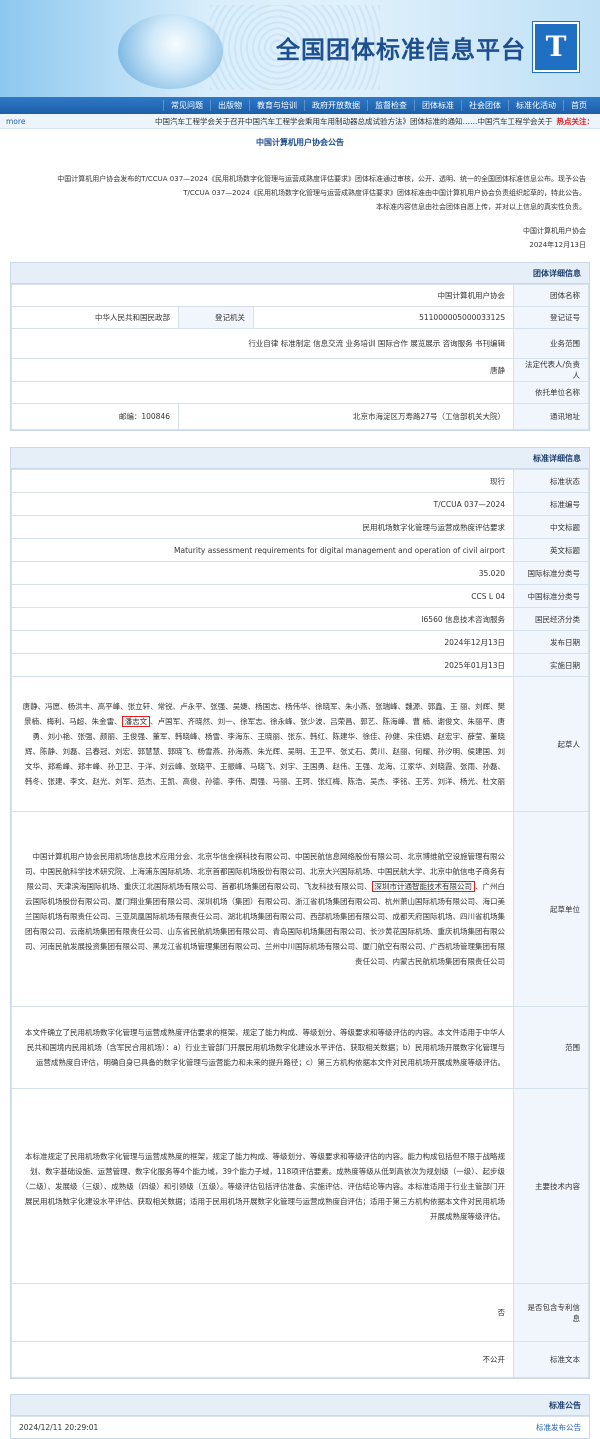 Image resolution: width=600 pixels, height=1439 pixels. I want to click on nav-open-data: 政府开放数据, so click(335, 105).